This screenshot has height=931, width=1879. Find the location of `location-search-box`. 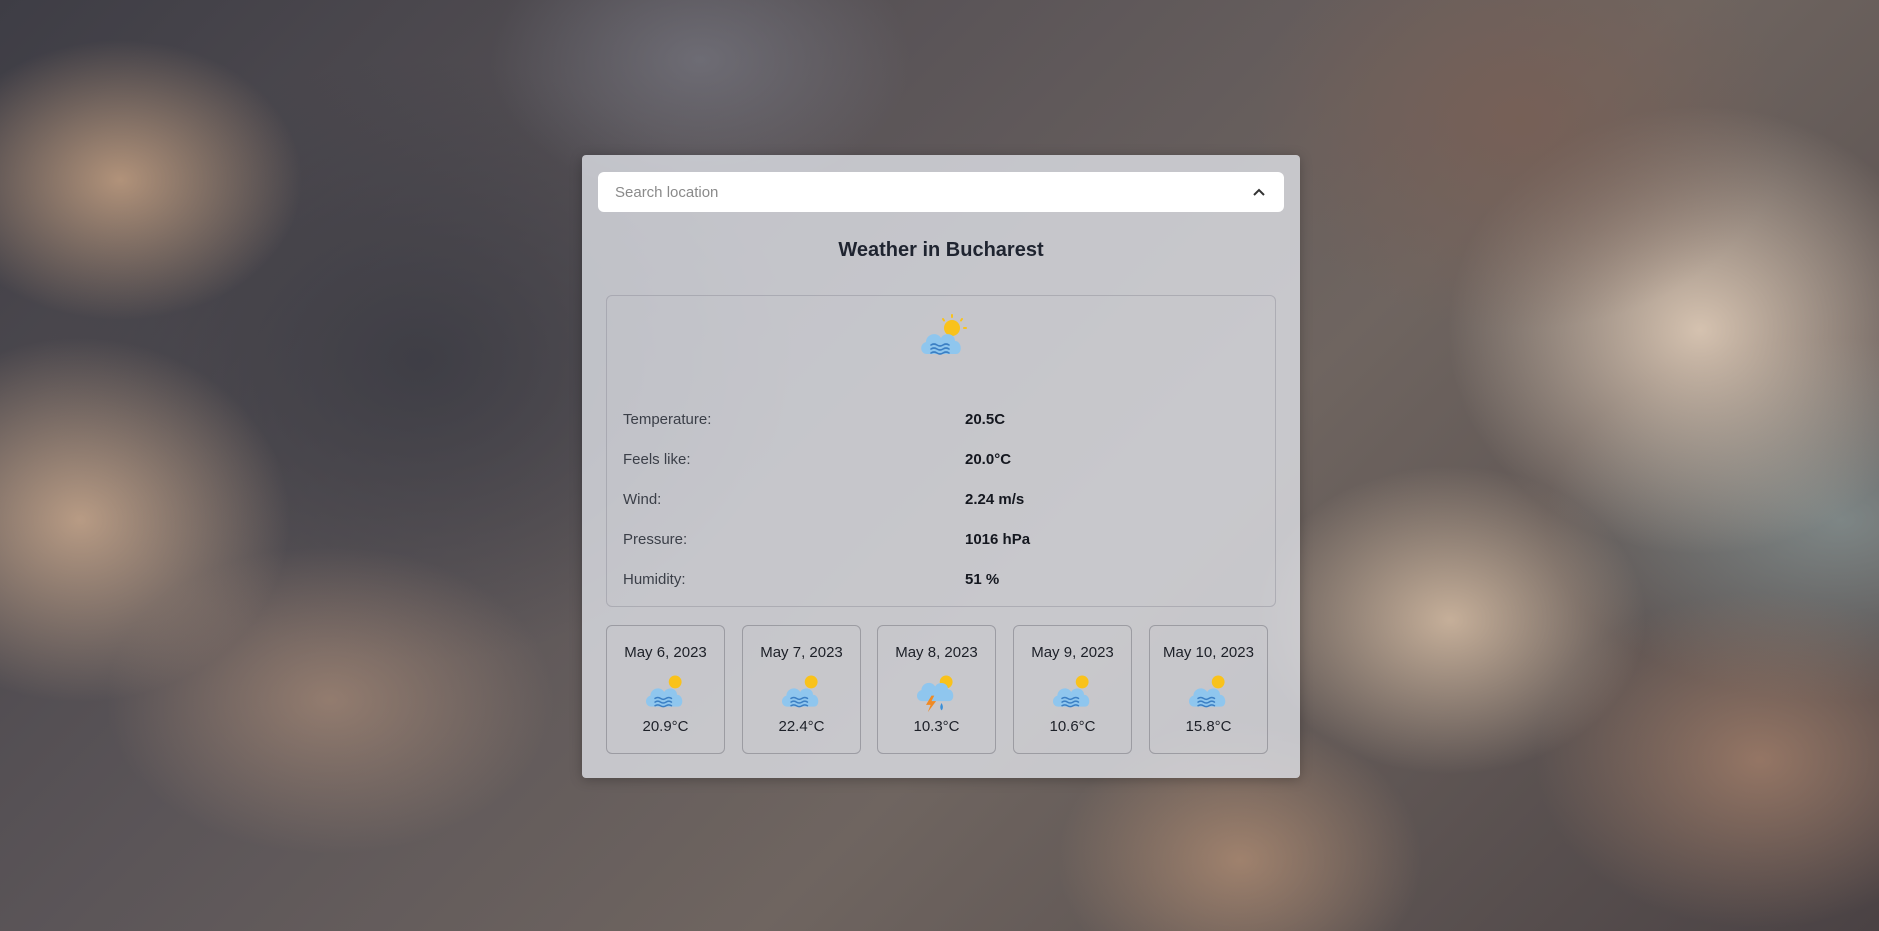

location-search-box is located at coordinates (941, 192).